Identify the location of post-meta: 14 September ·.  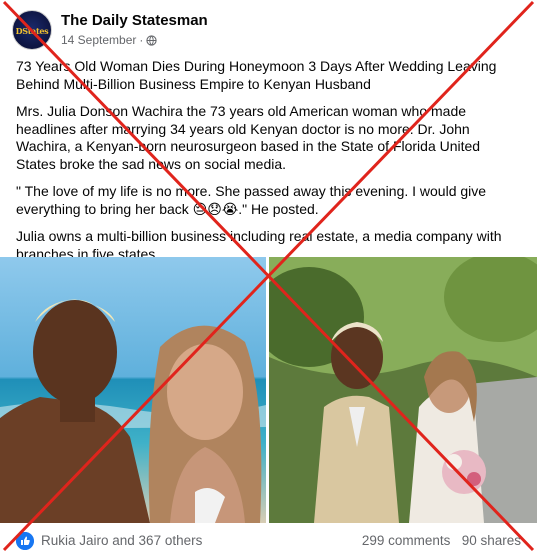
(109, 40).